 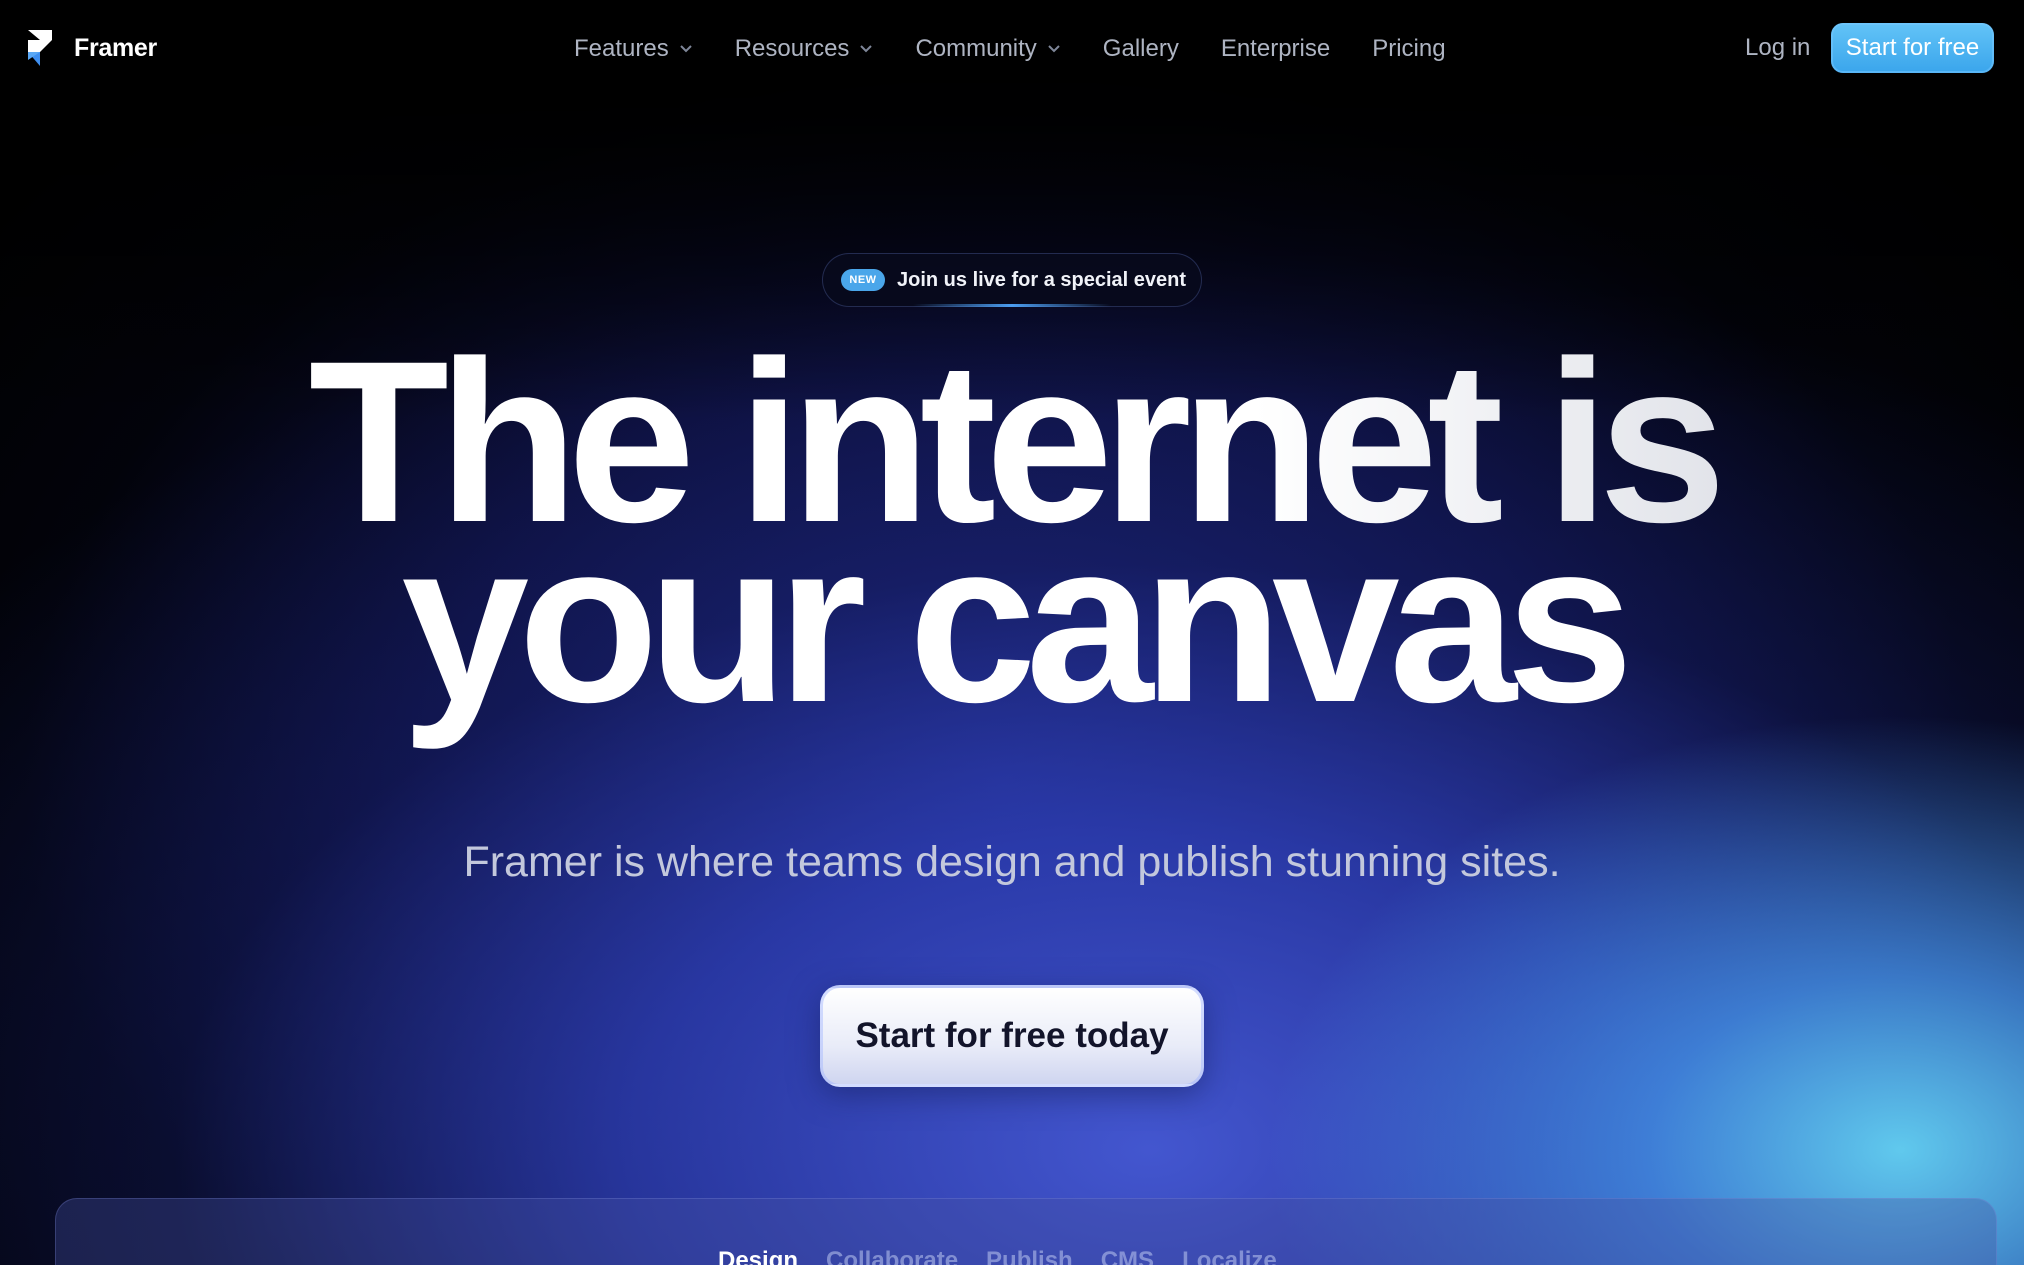 What do you see at coordinates (758, 1256) in the screenshot?
I see `tab-design: Design` at bounding box center [758, 1256].